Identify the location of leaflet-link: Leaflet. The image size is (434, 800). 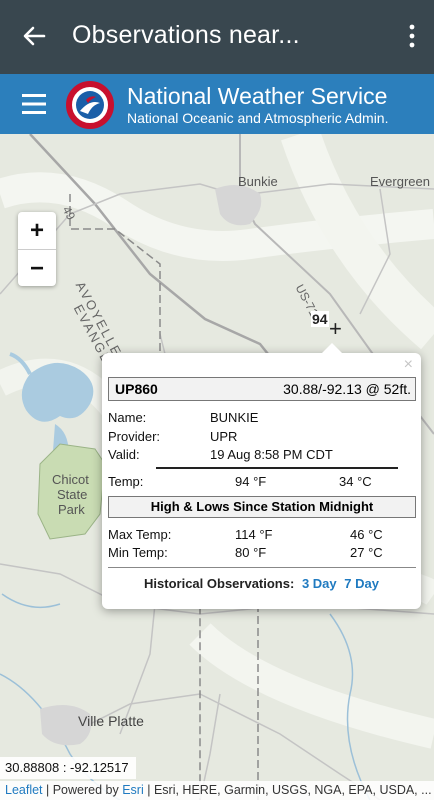
(24, 790).